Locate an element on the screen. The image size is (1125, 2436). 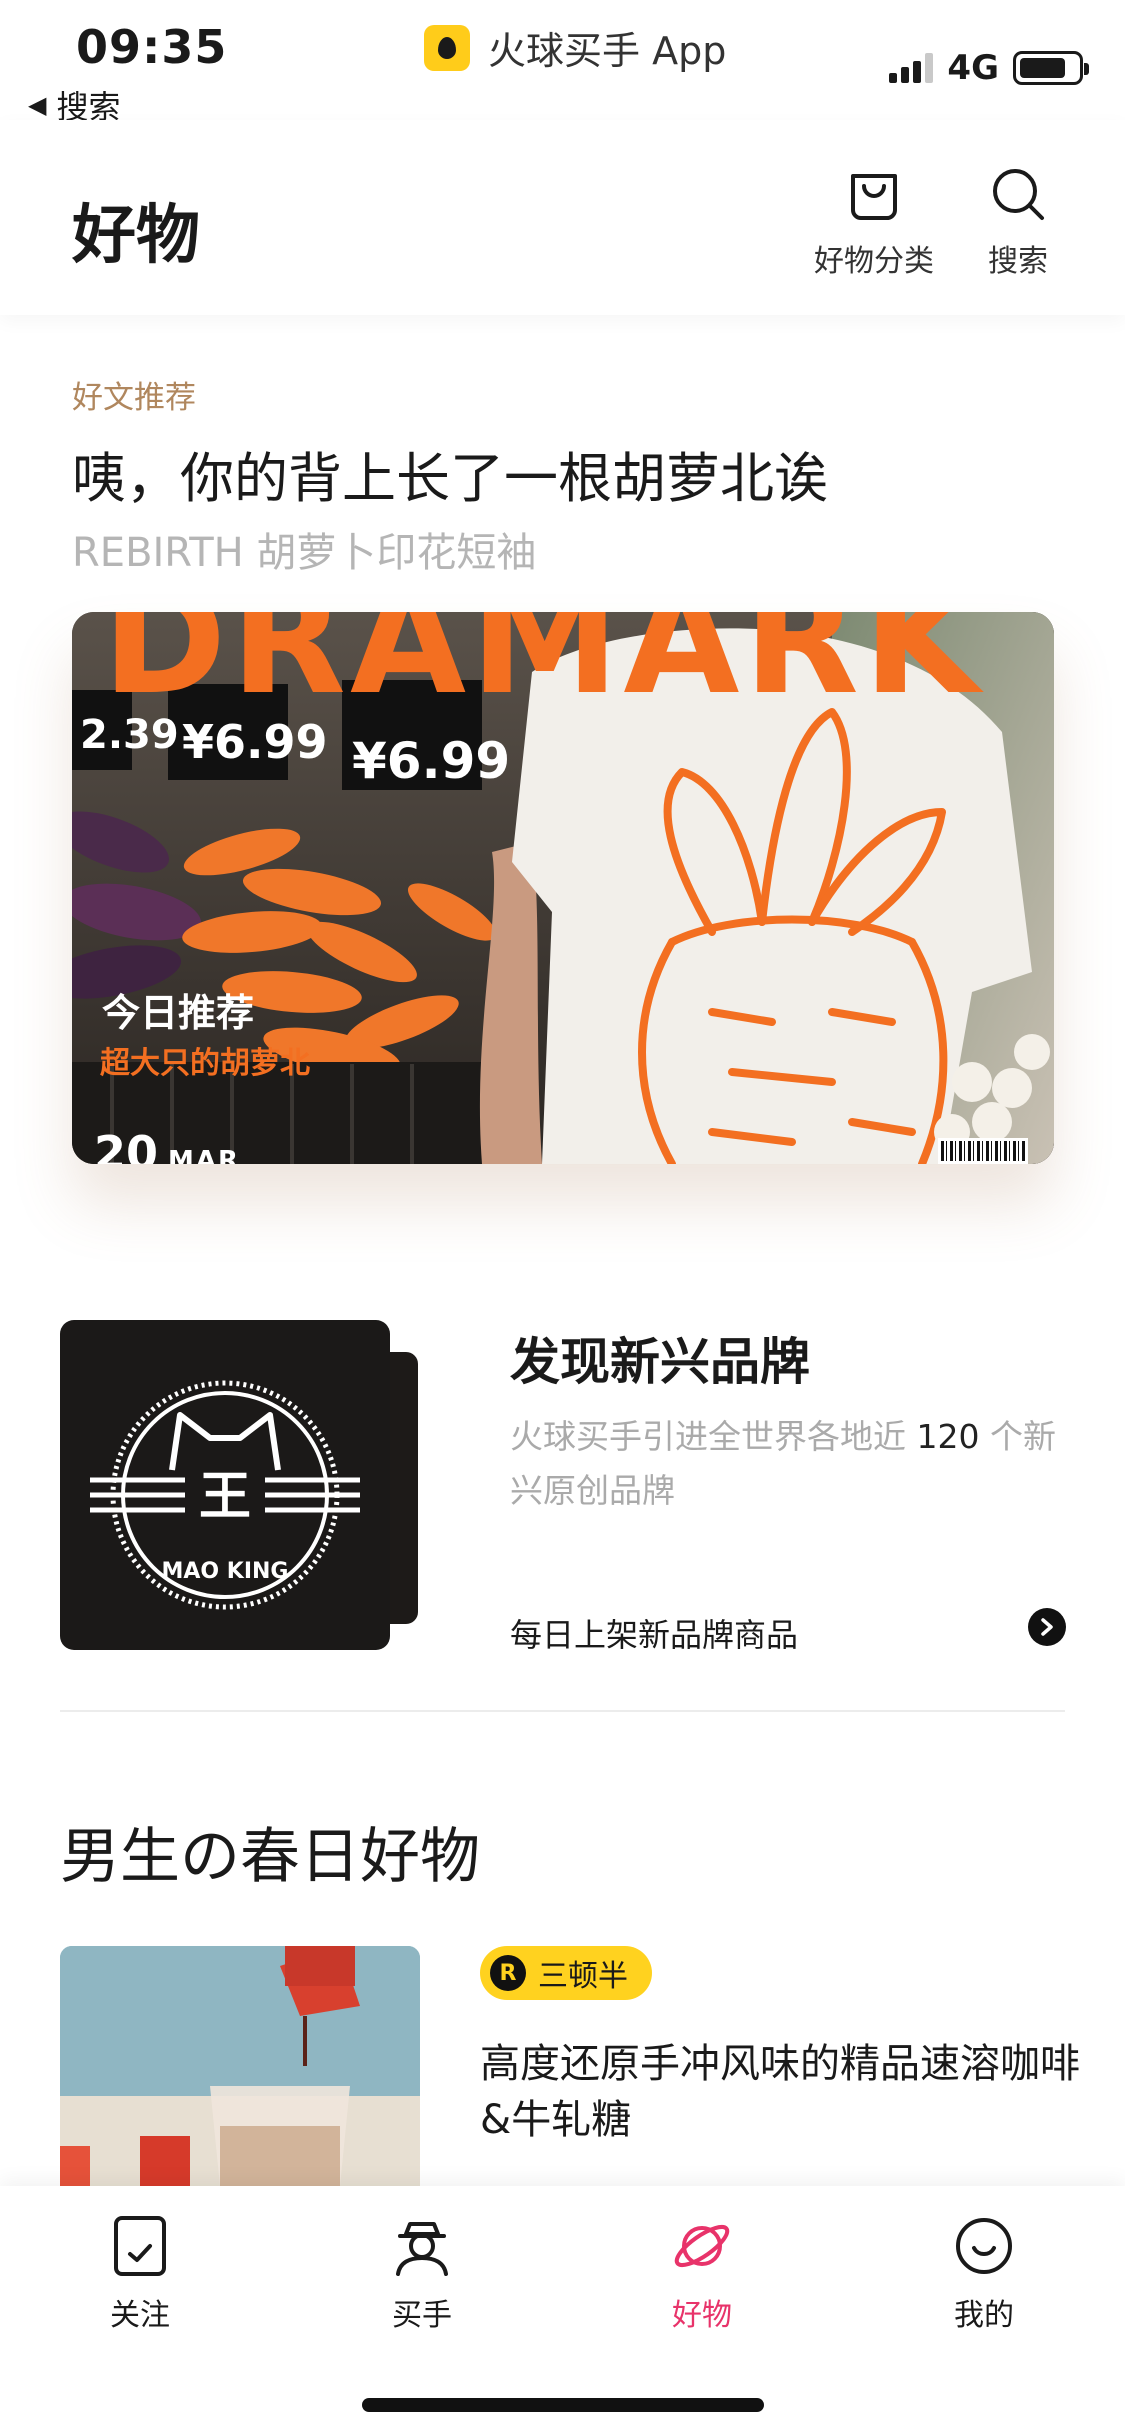
system-indicators: 4G is located at coordinates (989, 68).